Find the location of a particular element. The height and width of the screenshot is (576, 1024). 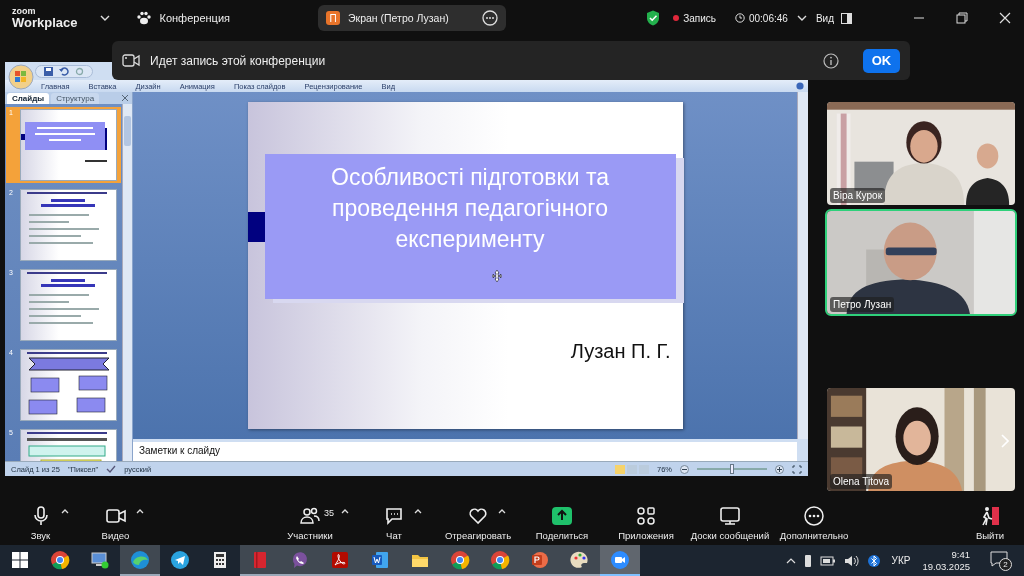

meeting-button: Конференция is located at coordinates (182, 18).